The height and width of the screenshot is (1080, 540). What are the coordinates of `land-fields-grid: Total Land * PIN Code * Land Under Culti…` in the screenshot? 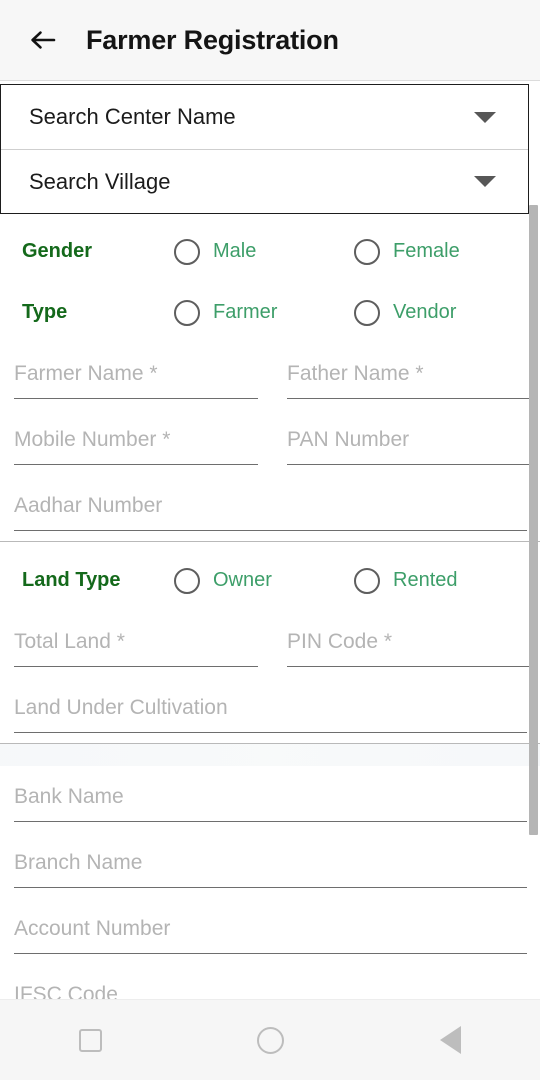 It's located at (270, 677).